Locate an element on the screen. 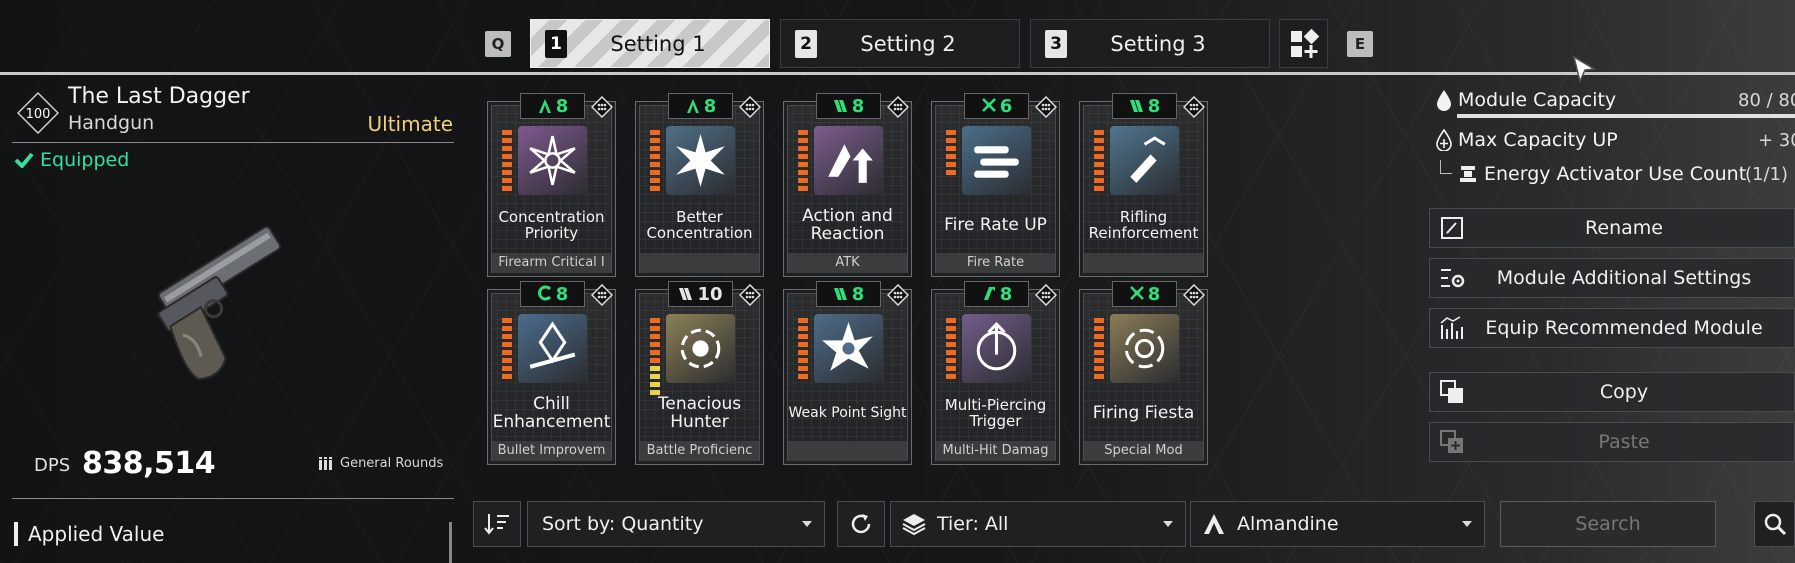  module-card: 6 Fire Rate UP Fire Rate is located at coordinates (995, 185).